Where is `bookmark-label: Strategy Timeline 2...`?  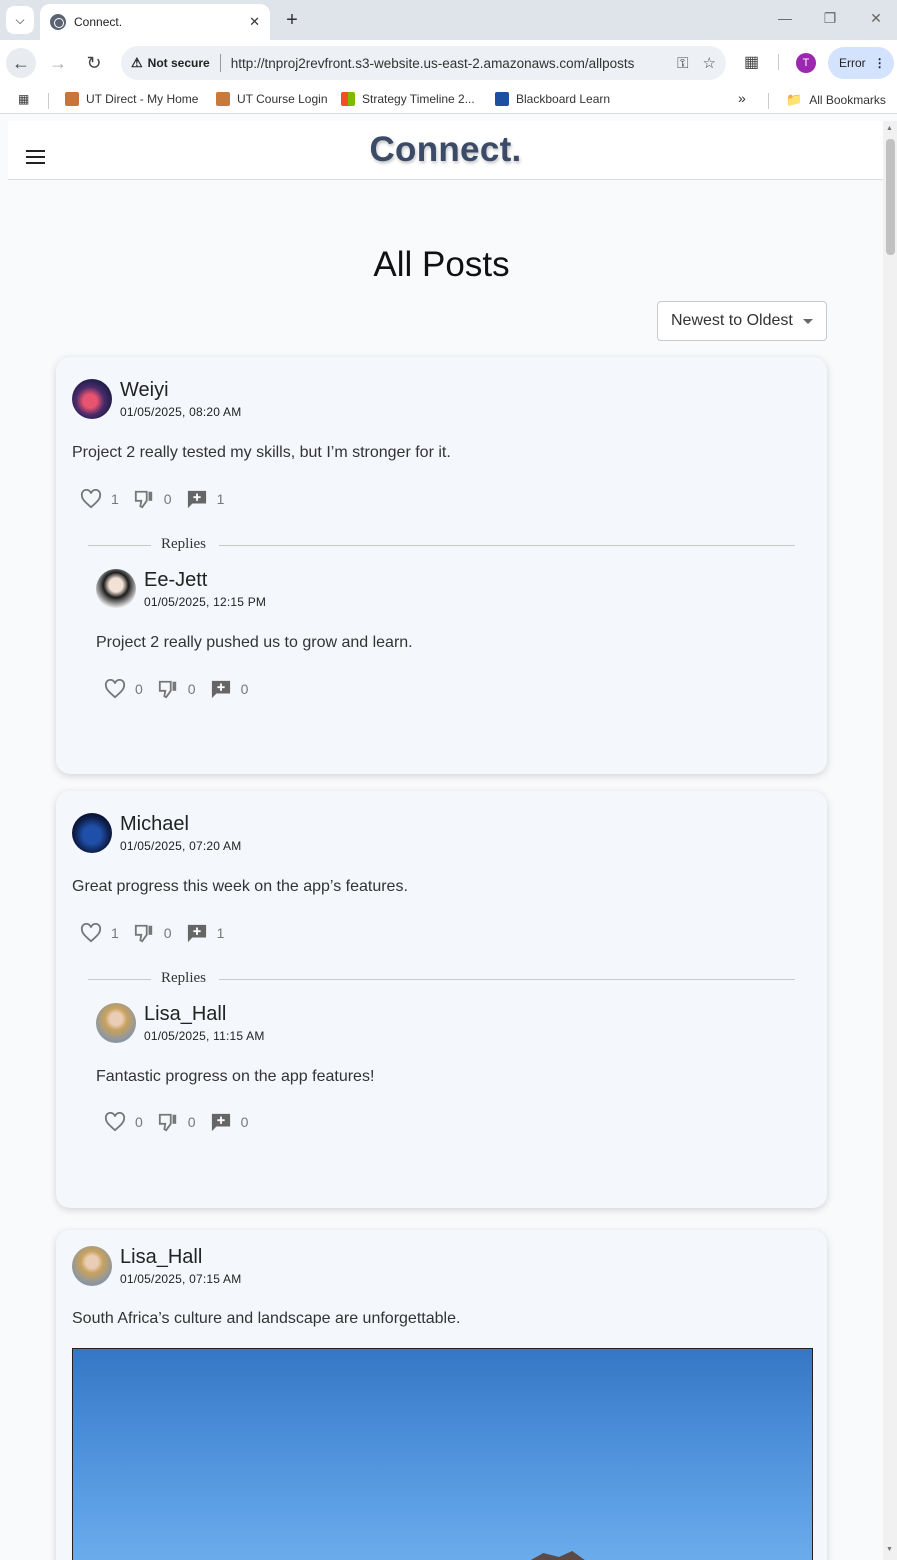
bookmark-label: Strategy Timeline 2... is located at coordinates (418, 99).